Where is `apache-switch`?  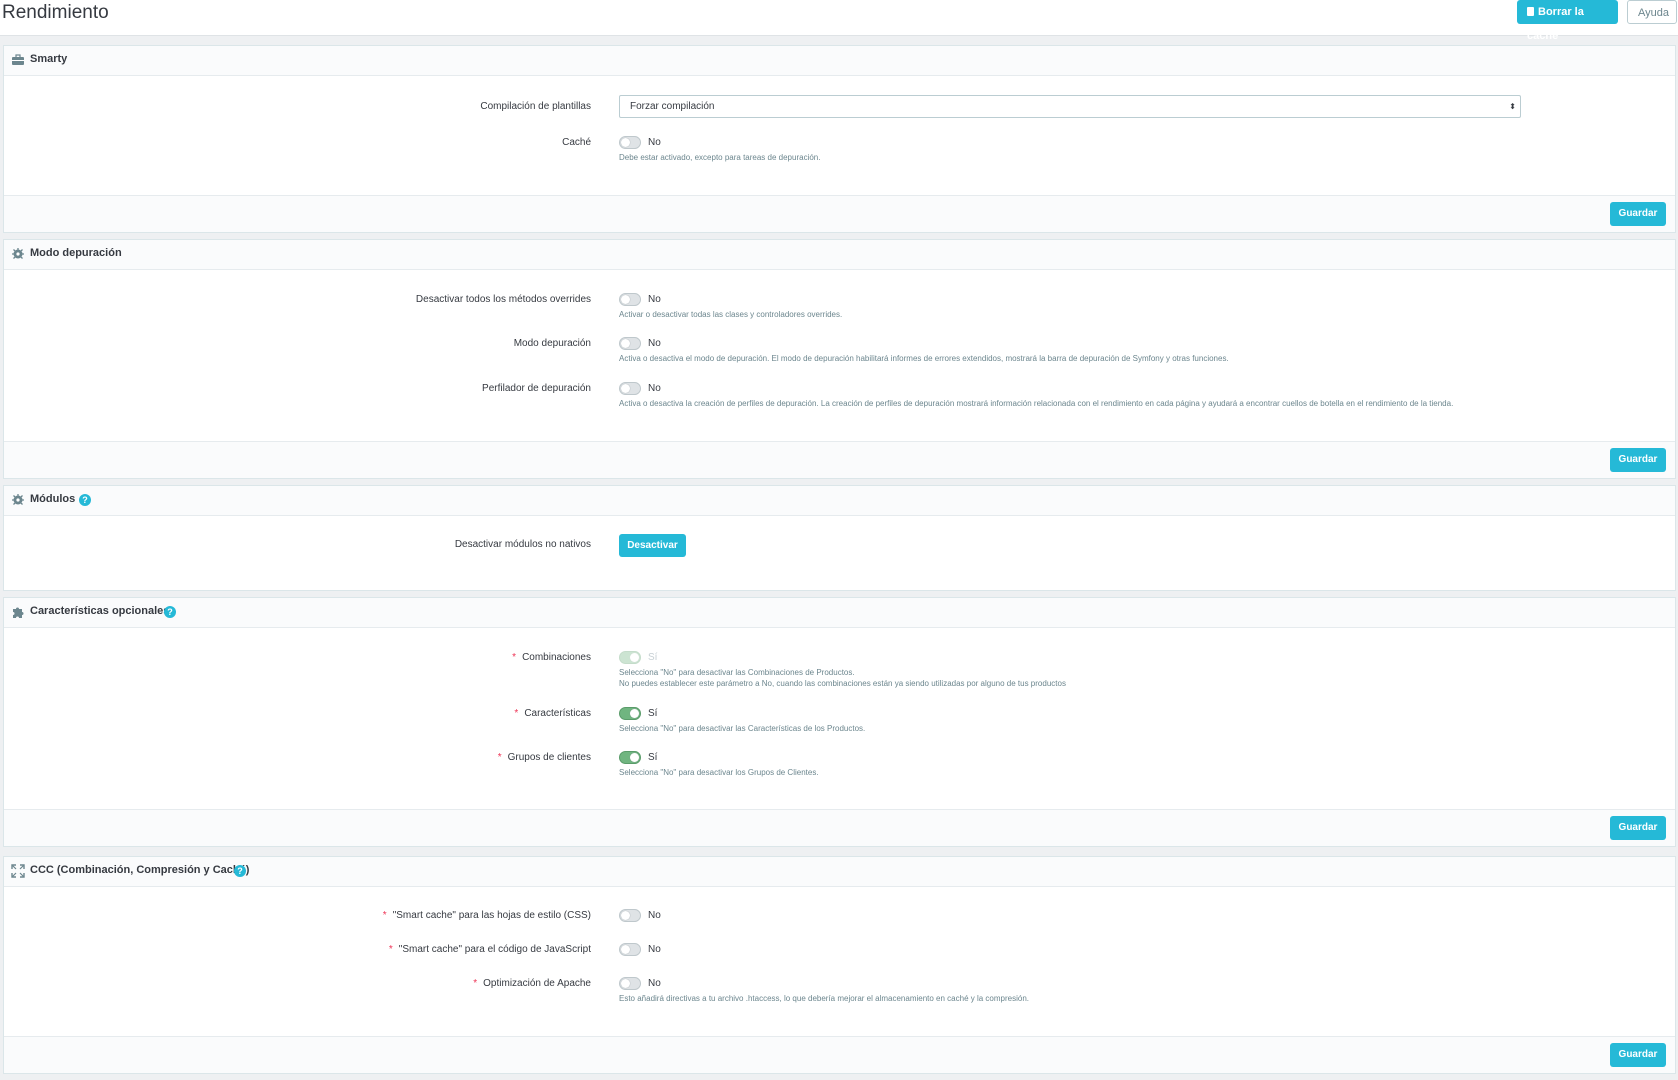
apache-switch is located at coordinates (630, 983).